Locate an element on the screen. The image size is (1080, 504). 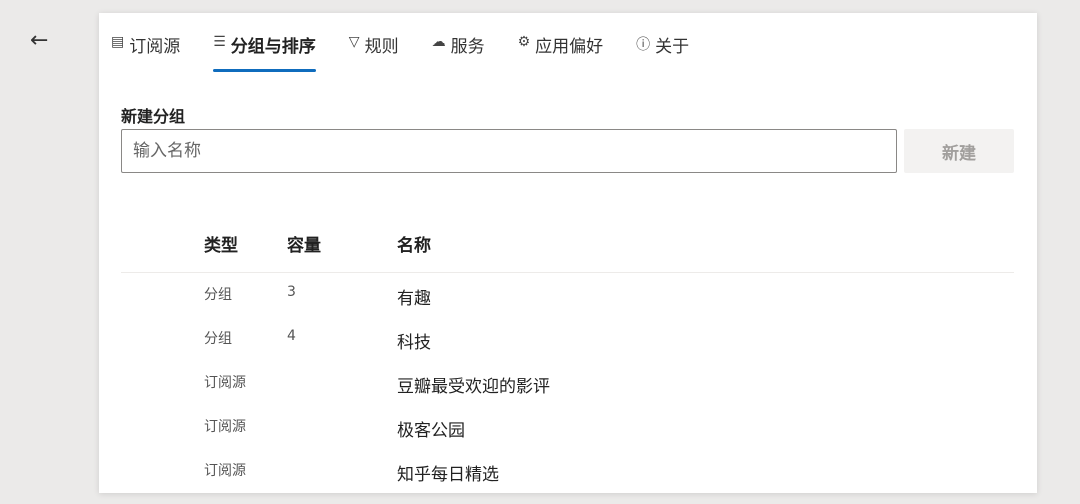
table-row: 订阅源 极客公园 is located at coordinates (567, 438).